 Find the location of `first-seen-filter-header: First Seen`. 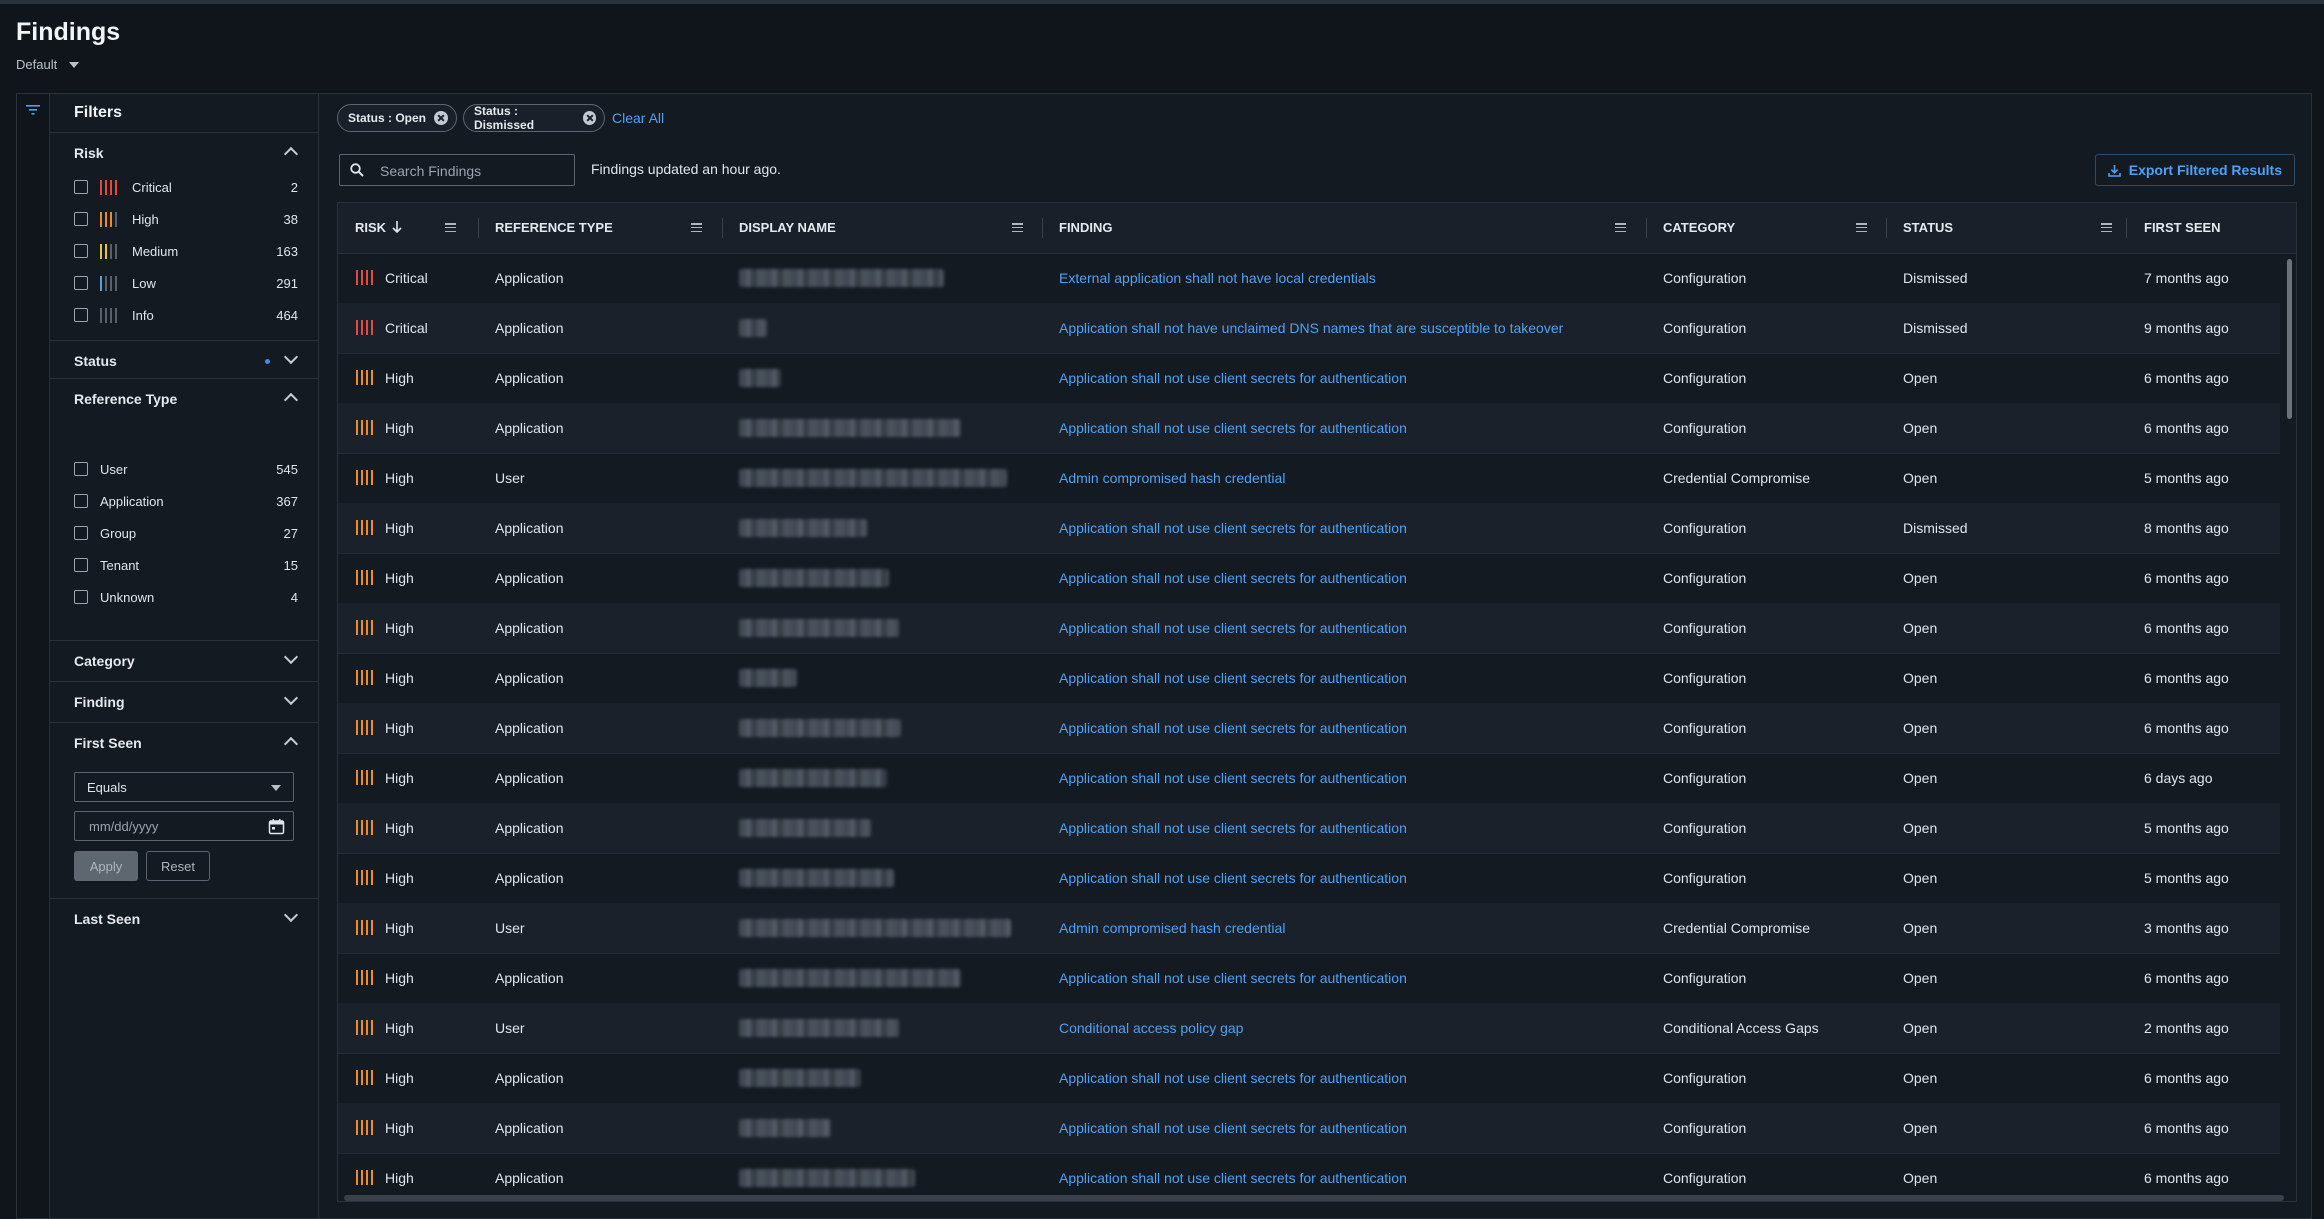

first-seen-filter-header: First Seen is located at coordinates (184, 741).